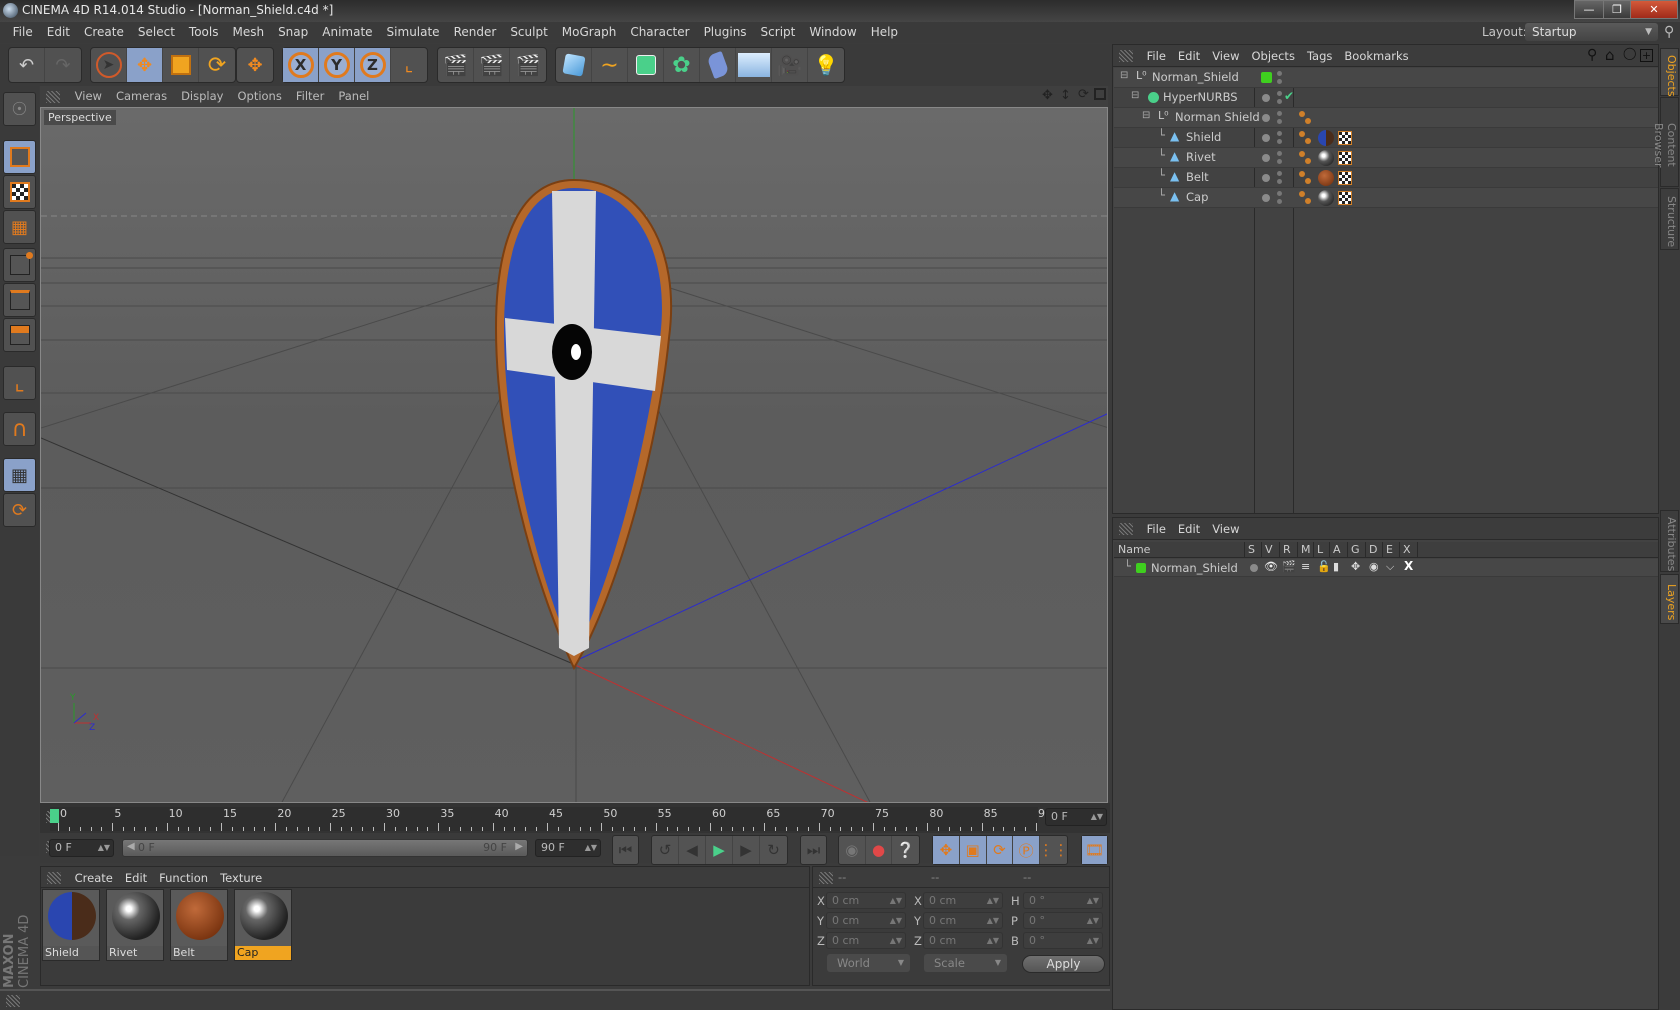 Image resolution: width=1680 pixels, height=1010 pixels. Describe the element at coordinates (1669, 72) in the screenshot. I see `tab-objects: Objects` at that location.